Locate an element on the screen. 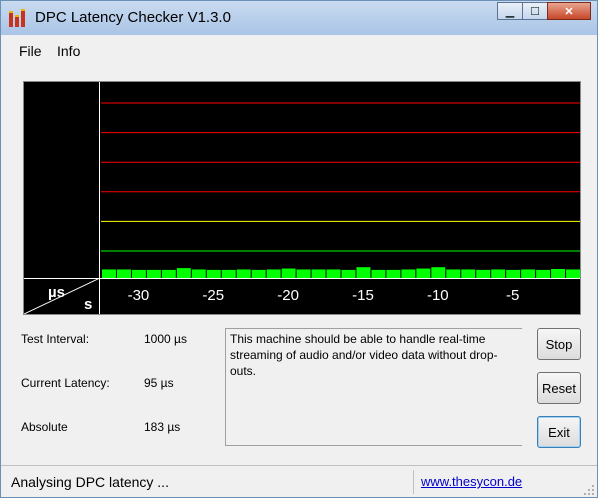 Image resolution: width=598 pixels, height=498 pixels. x-tick-label: -30 is located at coordinates (138, 295).